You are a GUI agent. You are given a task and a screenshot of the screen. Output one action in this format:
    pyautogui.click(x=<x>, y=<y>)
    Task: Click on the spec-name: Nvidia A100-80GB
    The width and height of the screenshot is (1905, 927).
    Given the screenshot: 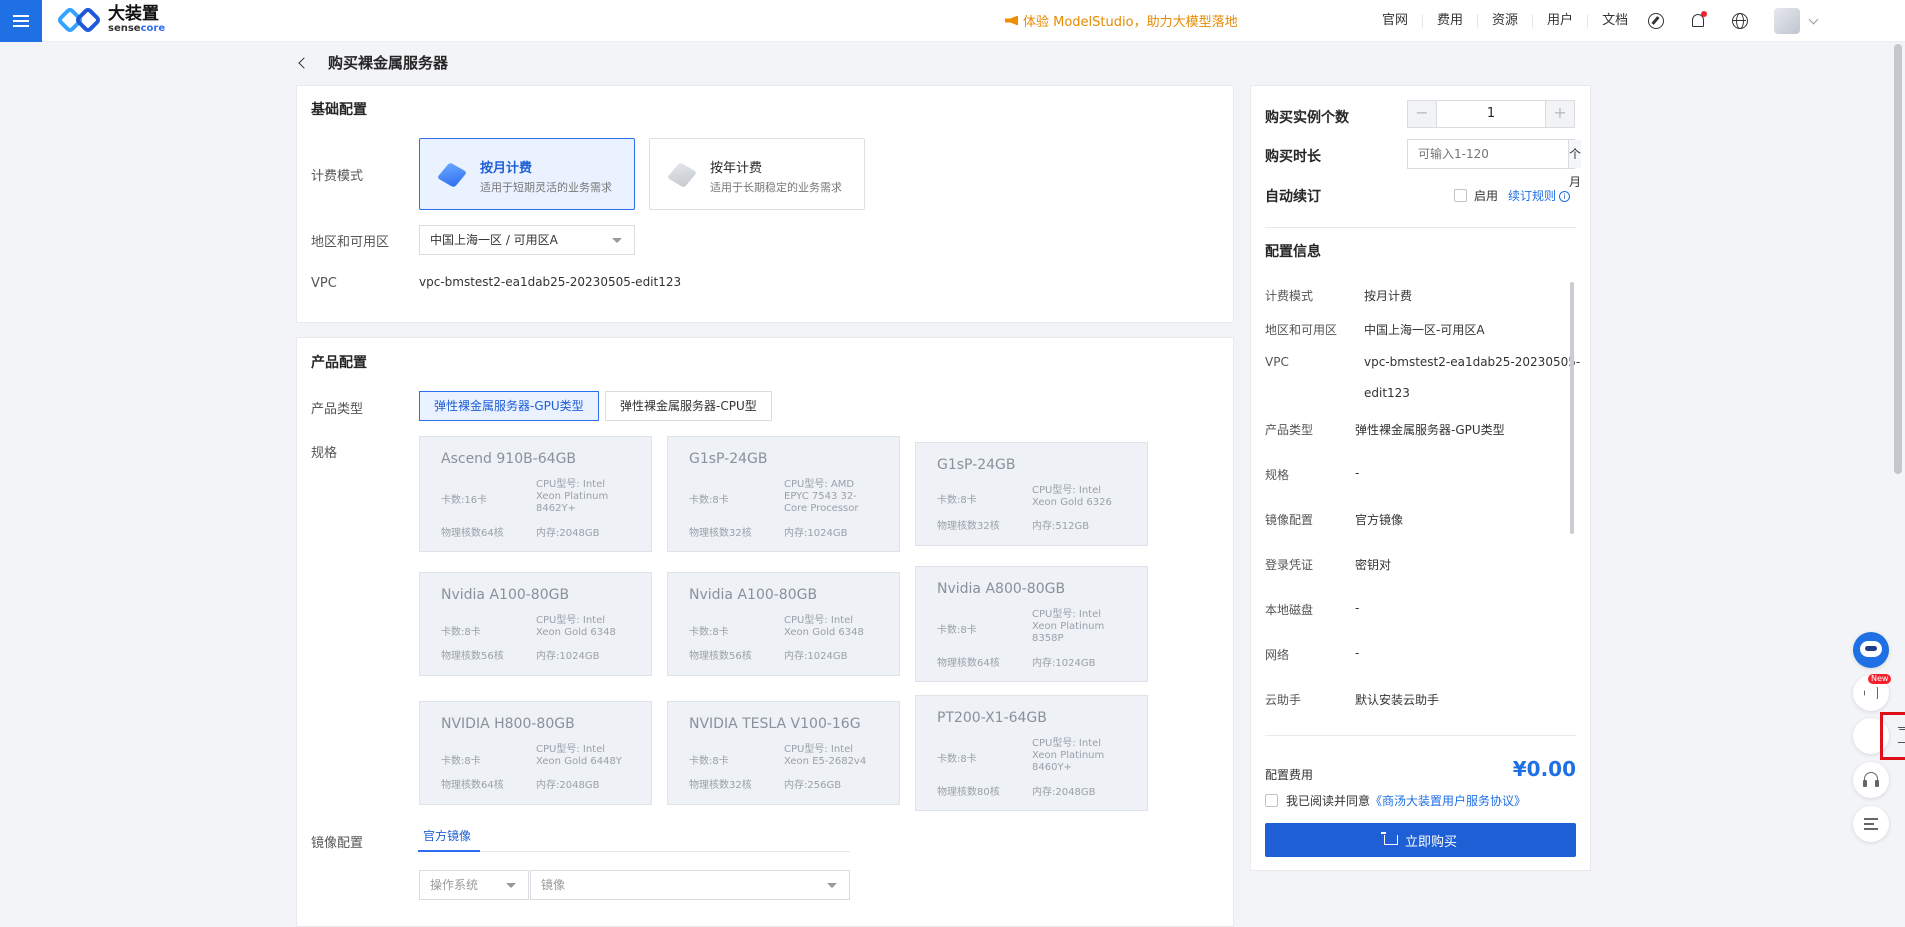 What is the action you would take?
    pyautogui.click(x=505, y=595)
    